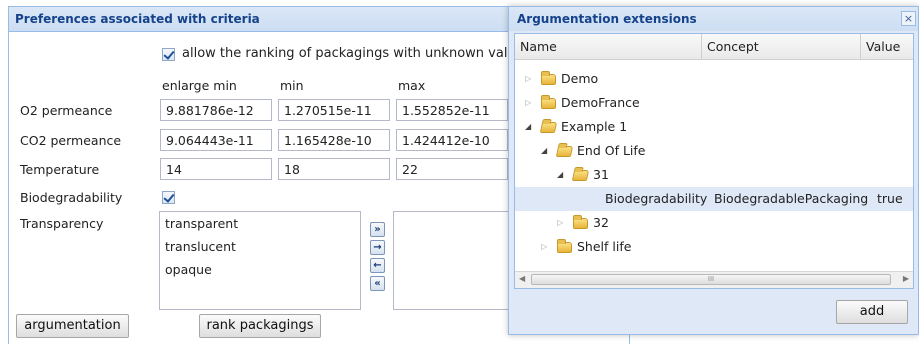 The height and width of the screenshot is (344, 919). I want to click on leaf-value: true, so click(890, 198).